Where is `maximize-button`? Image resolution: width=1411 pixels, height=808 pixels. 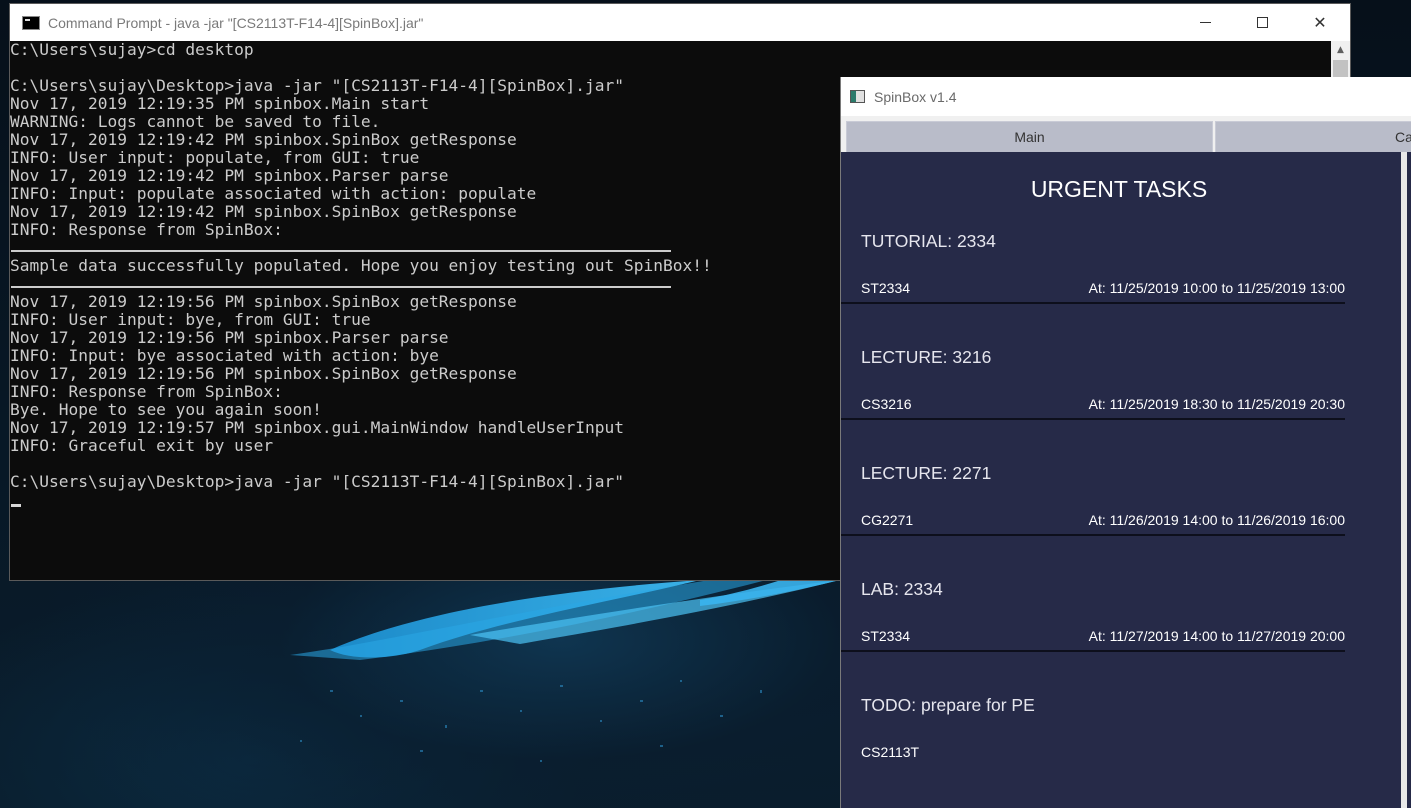
maximize-button is located at coordinates (1262, 22).